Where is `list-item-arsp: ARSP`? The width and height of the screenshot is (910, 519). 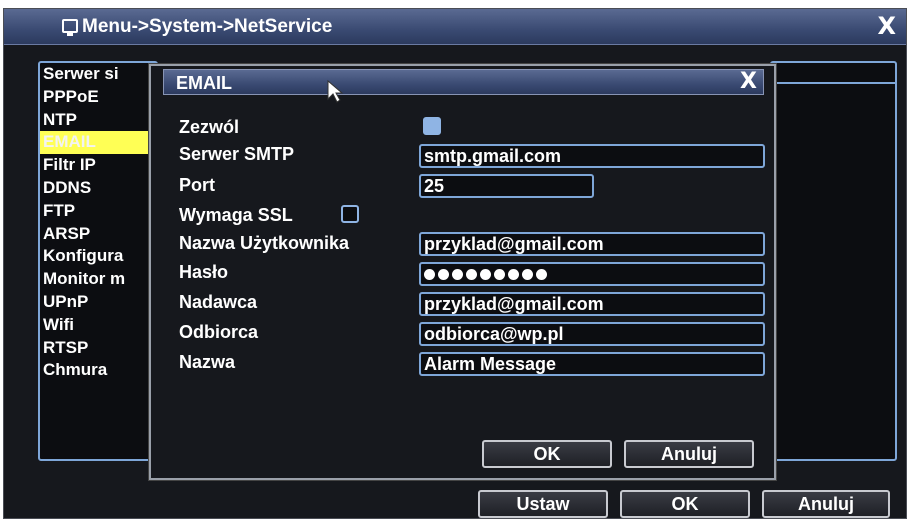 list-item-arsp: ARSP is located at coordinates (98, 234).